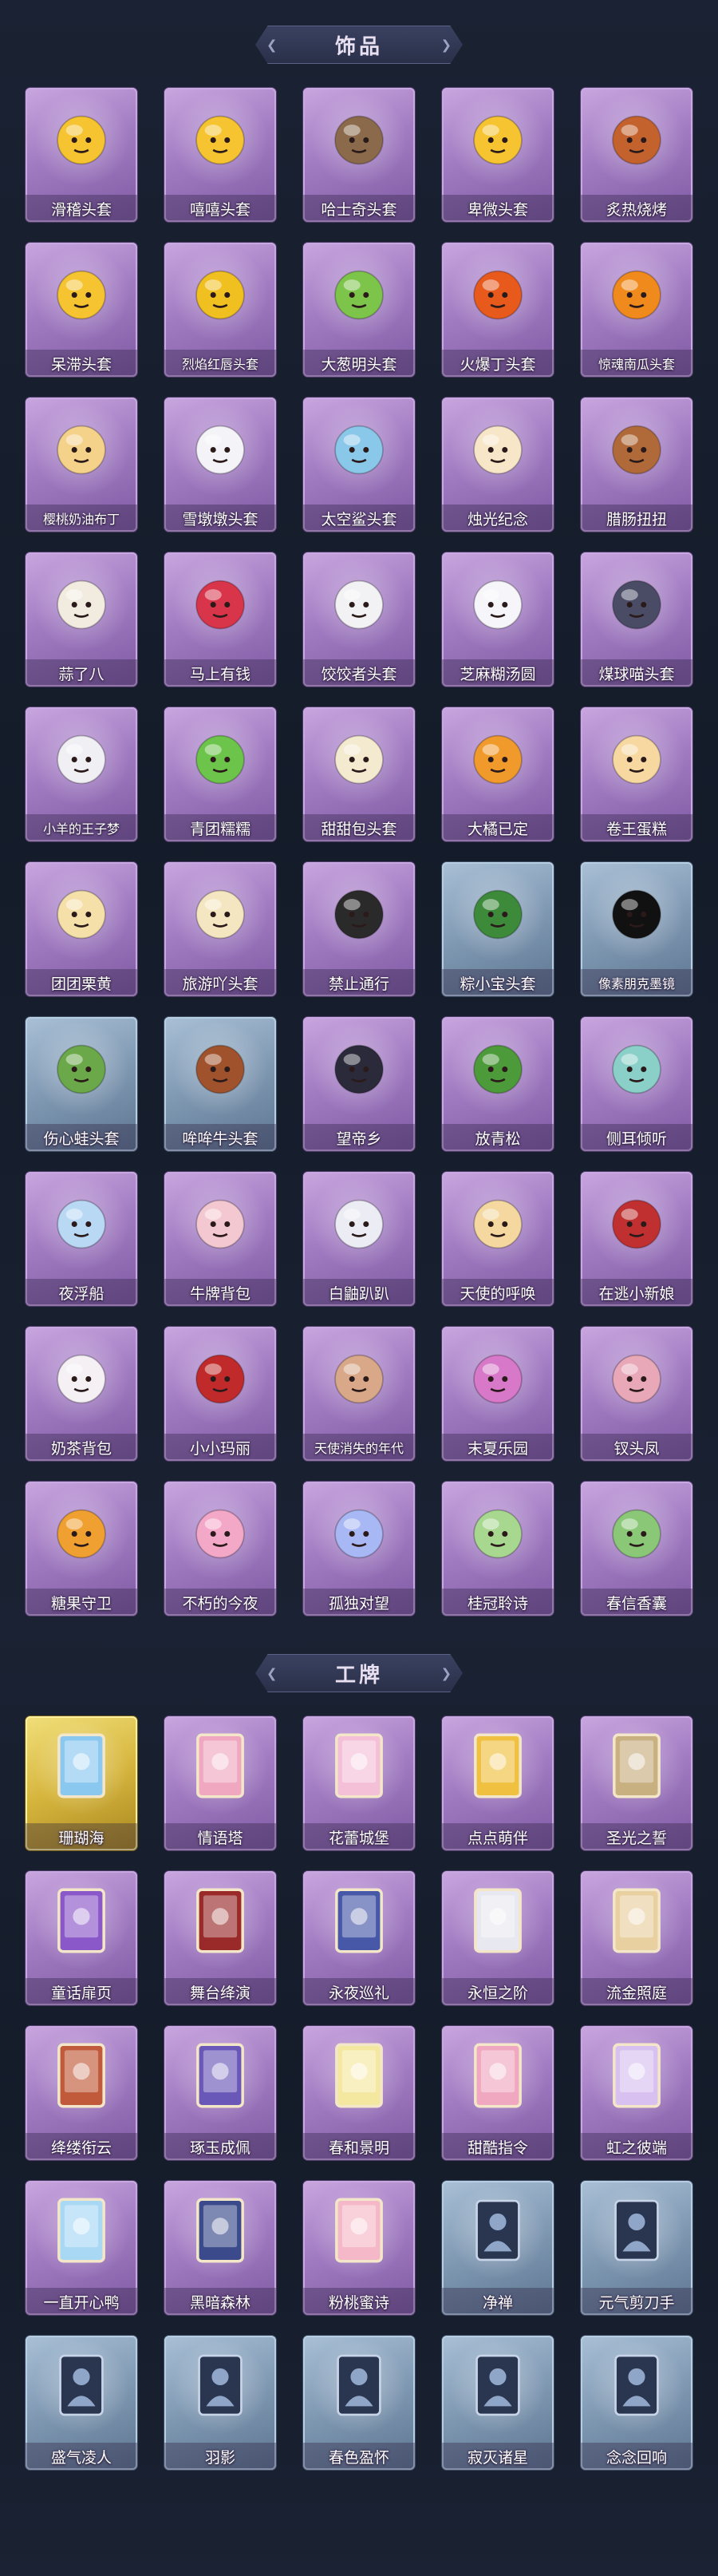 This screenshot has height=2576, width=718. Describe the element at coordinates (359, 1395) in the screenshot. I see `accessory-item: 天使消失的年代` at that location.